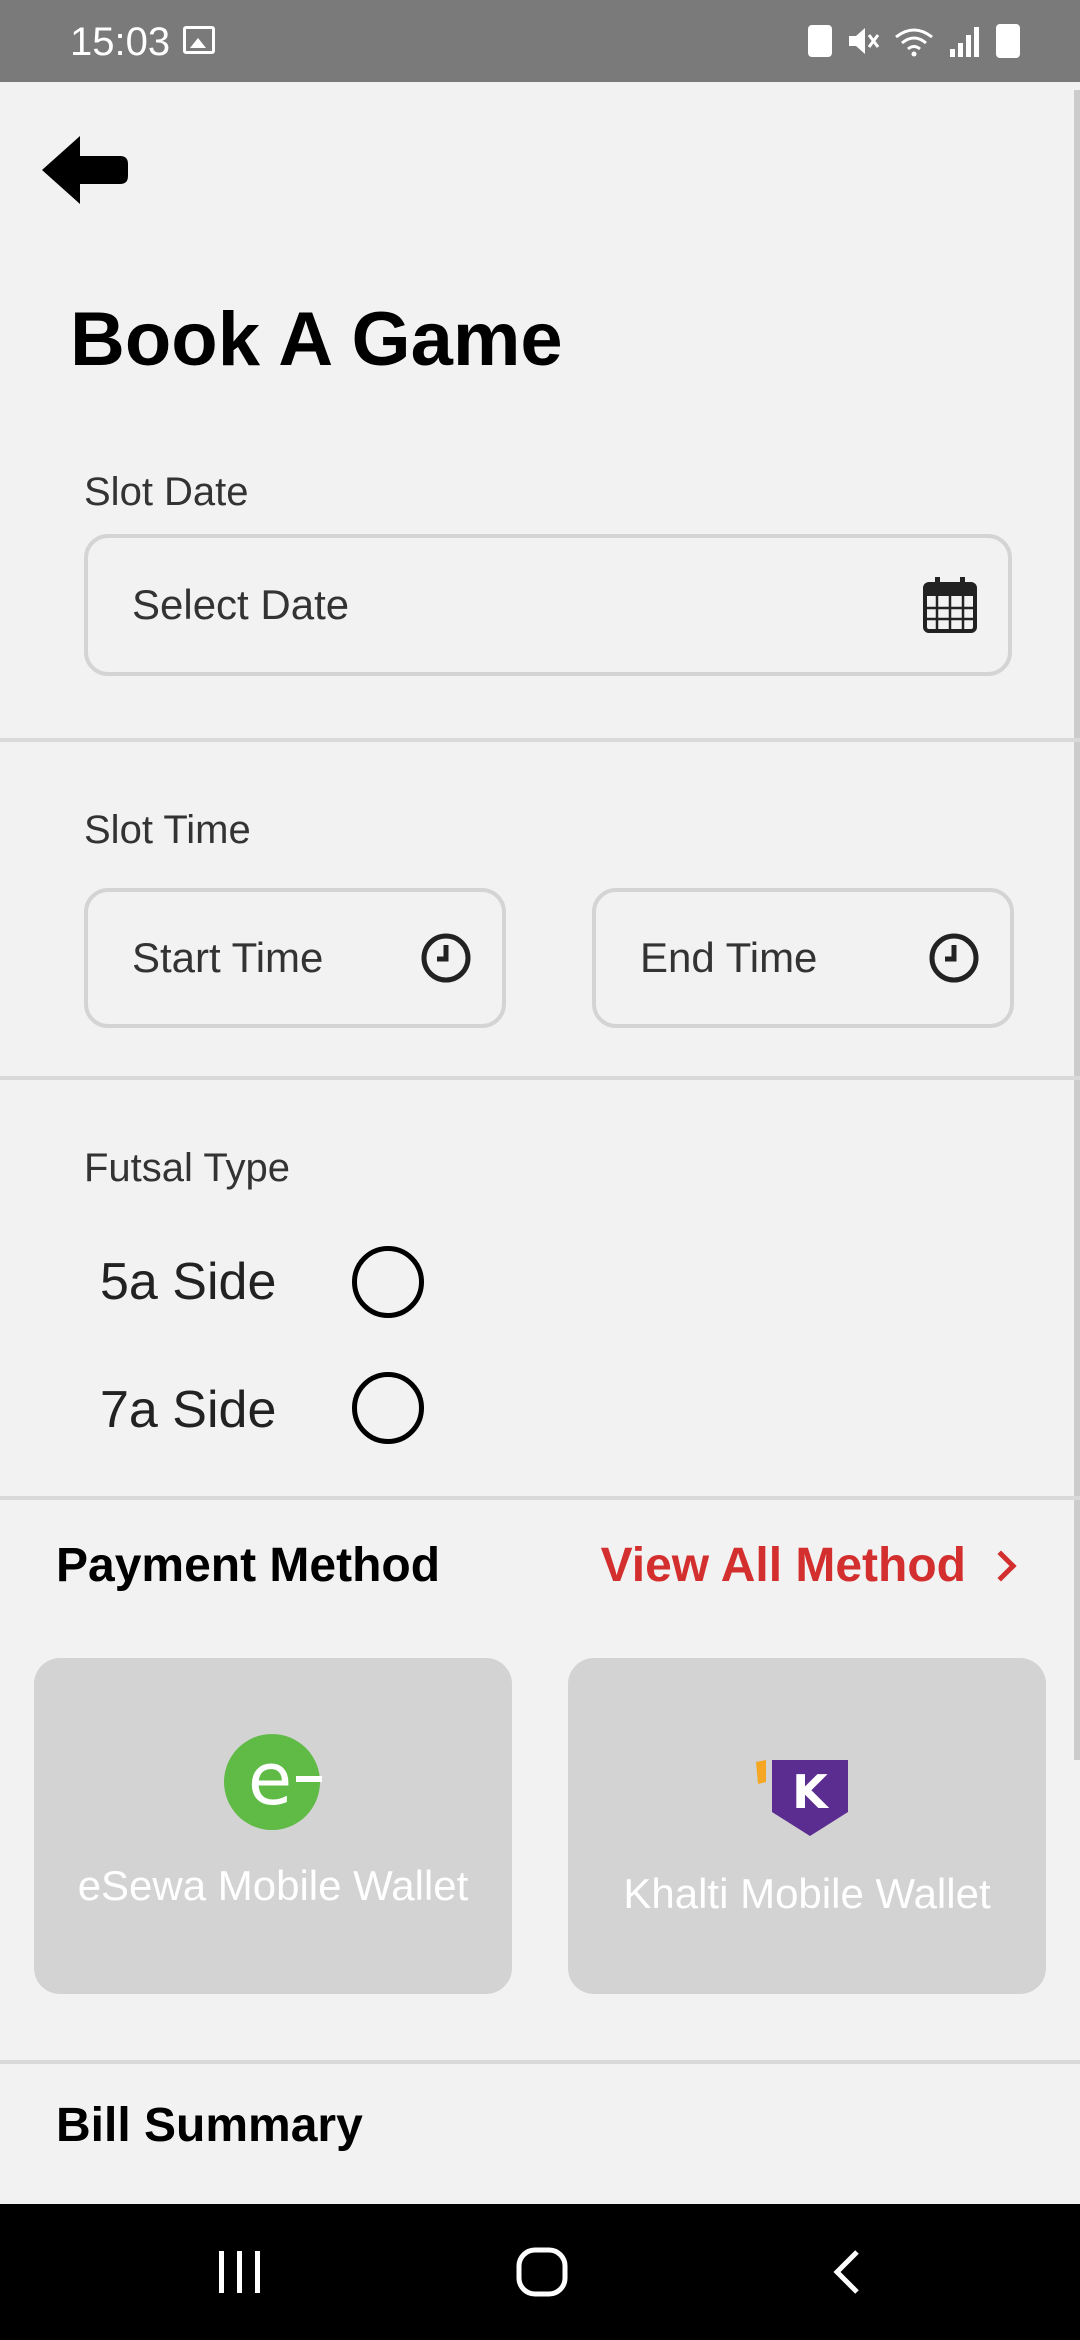 The image size is (1080, 2340). I want to click on start-time-field: Start Time, so click(295, 958).